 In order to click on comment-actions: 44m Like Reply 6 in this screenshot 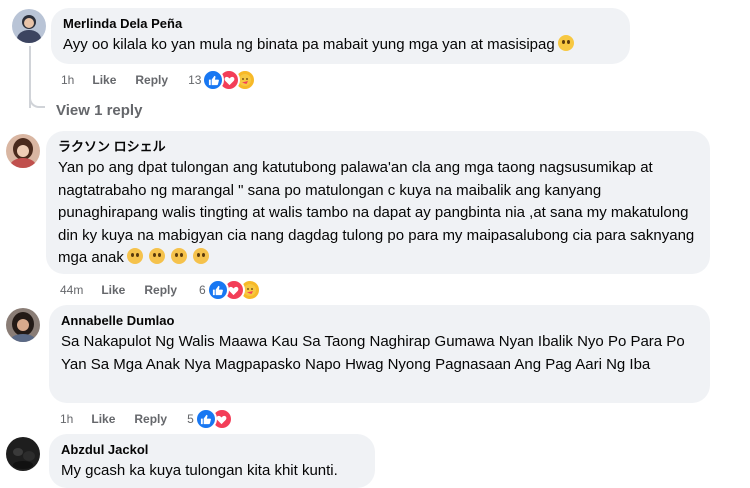, I will do `click(160, 290)`.